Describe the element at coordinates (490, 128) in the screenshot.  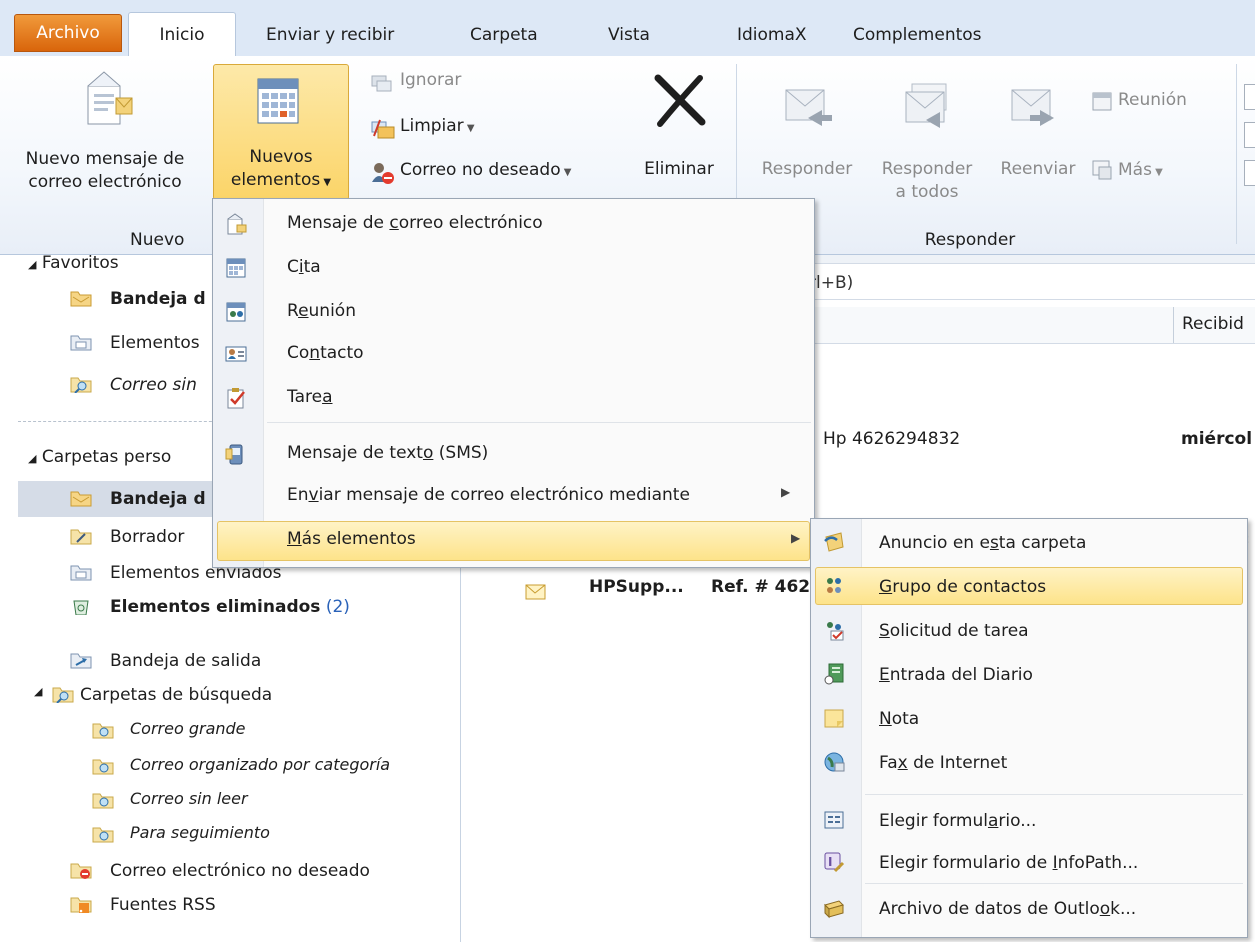
I see `clean-up-button: Limpiar ▼` at that location.